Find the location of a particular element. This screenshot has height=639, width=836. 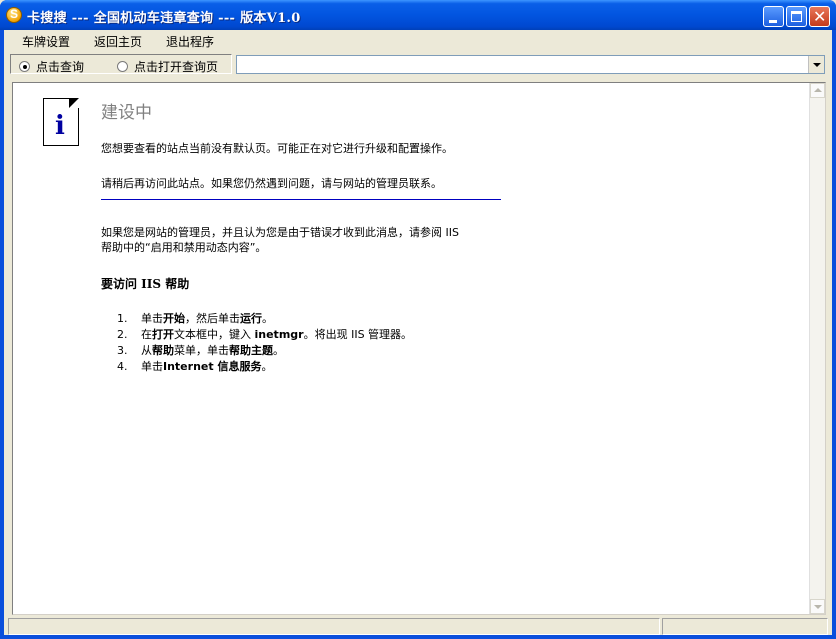

admin-line: 帮助中的“启用和禁用动态内容”。 is located at coordinates (184, 247).